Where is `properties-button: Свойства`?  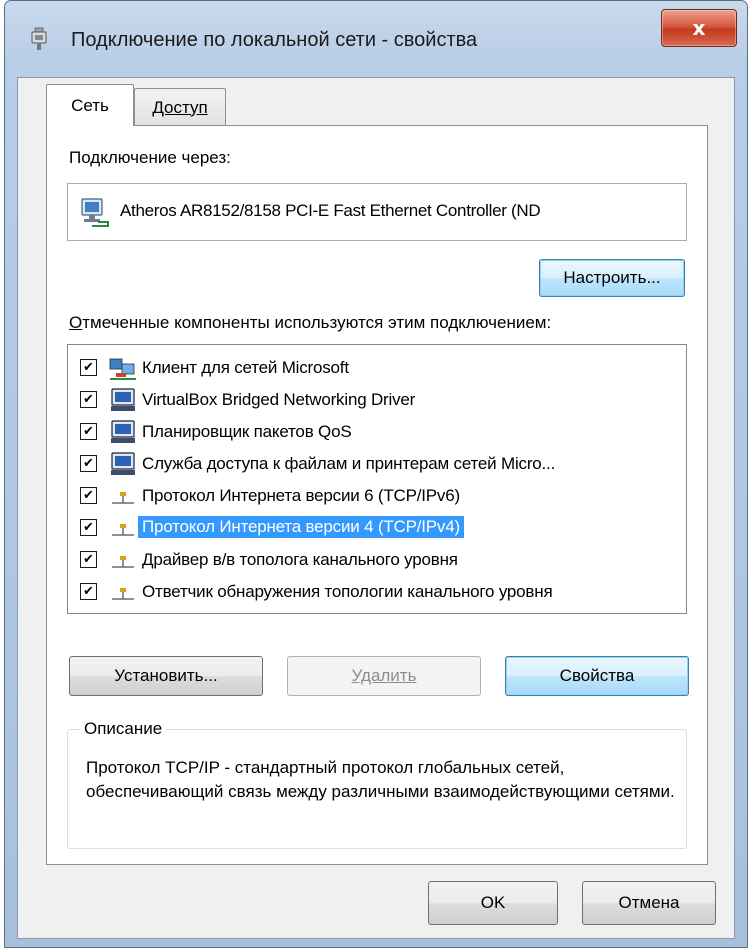
properties-button: Свойства is located at coordinates (597, 676).